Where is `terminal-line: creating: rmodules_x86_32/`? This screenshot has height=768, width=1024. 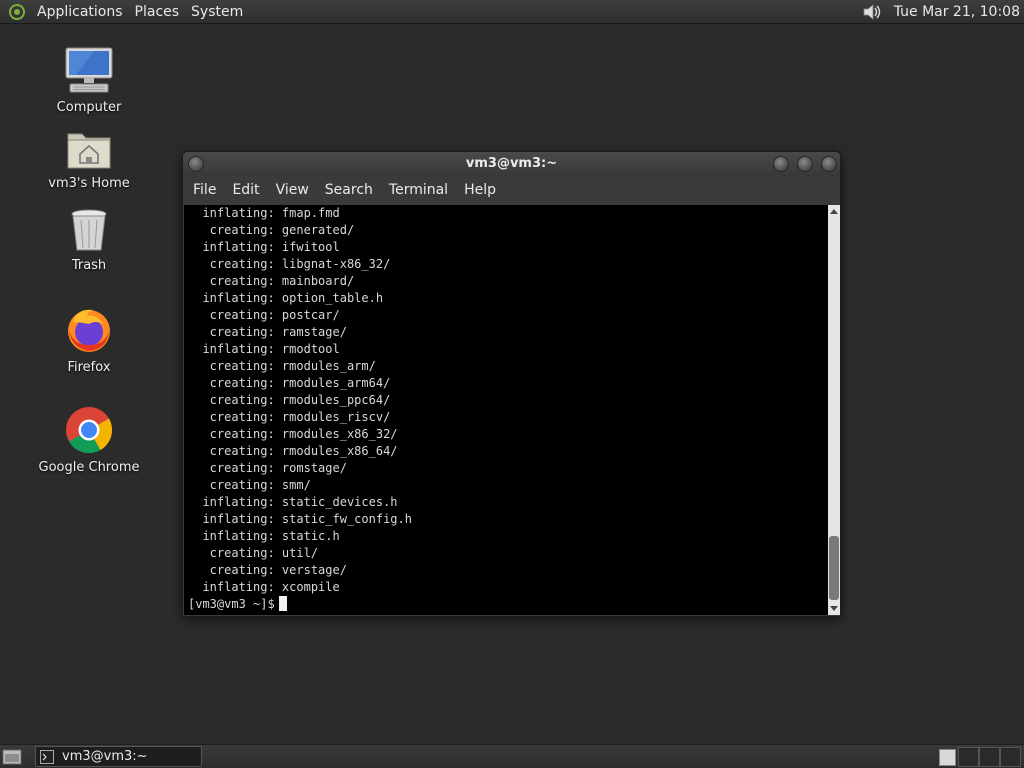
terminal-line: creating: rmodules_x86_32/ is located at coordinates (293, 434).